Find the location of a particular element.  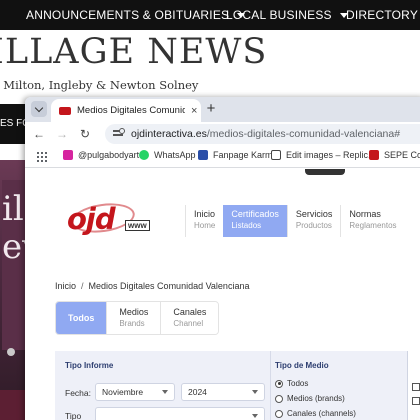

menu-item-servicios: Servicios Productos is located at coordinates (313, 221).